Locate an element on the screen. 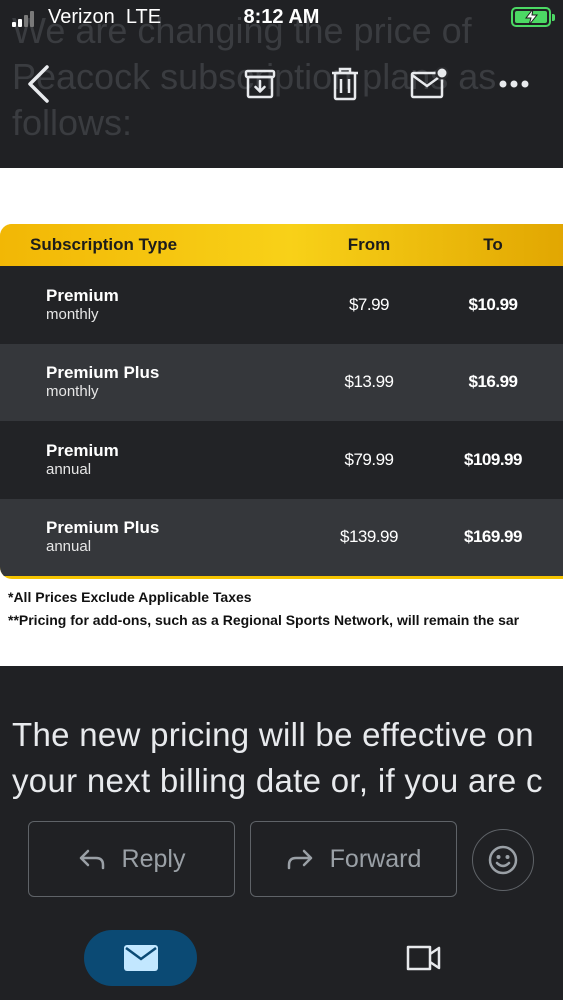  mark-unread-icon is located at coordinates (429, 84).